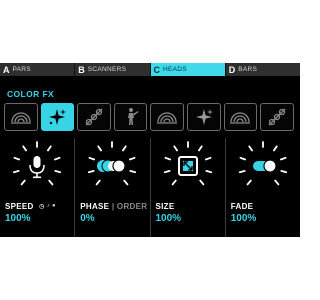  Describe the element at coordinates (31, 94) in the screenshot. I see `section-title: COLOR FX` at that location.